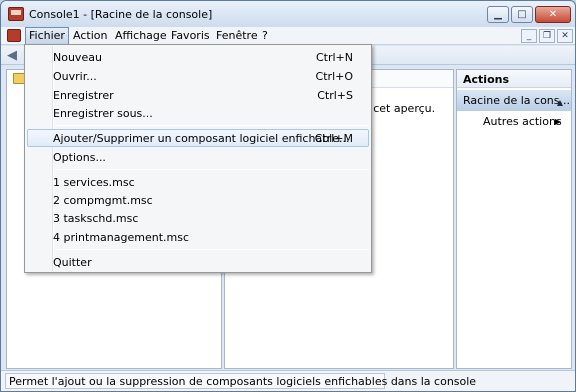 The image size is (576, 392). I want to click on menu-favoris: Favoris, so click(190, 35).